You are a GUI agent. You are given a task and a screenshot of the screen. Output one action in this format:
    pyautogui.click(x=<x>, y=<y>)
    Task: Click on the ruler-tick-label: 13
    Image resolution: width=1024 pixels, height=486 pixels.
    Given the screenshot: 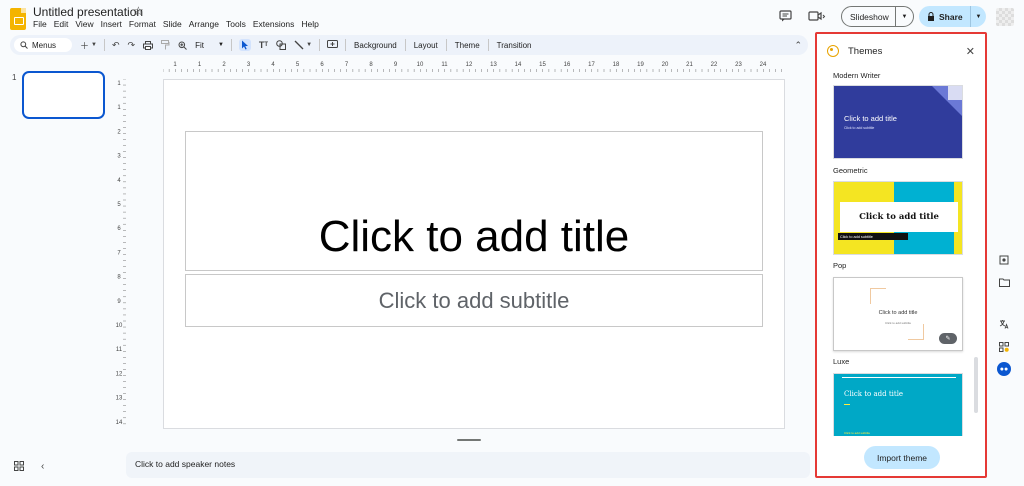 What is the action you would take?
    pyautogui.click(x=119, y=399)
    